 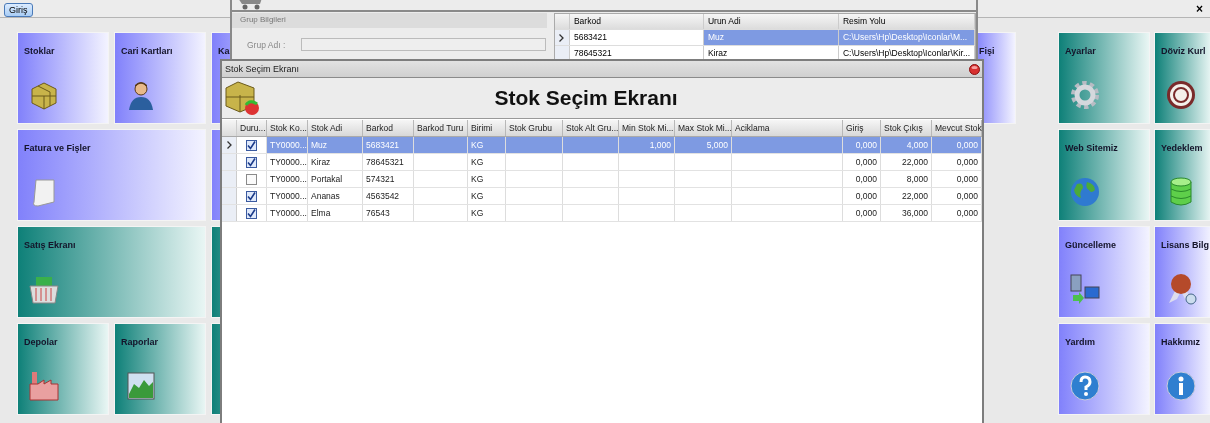 I want to click on screen-heading: Stok Seçim Ekranı, so click(x=586, y=98).